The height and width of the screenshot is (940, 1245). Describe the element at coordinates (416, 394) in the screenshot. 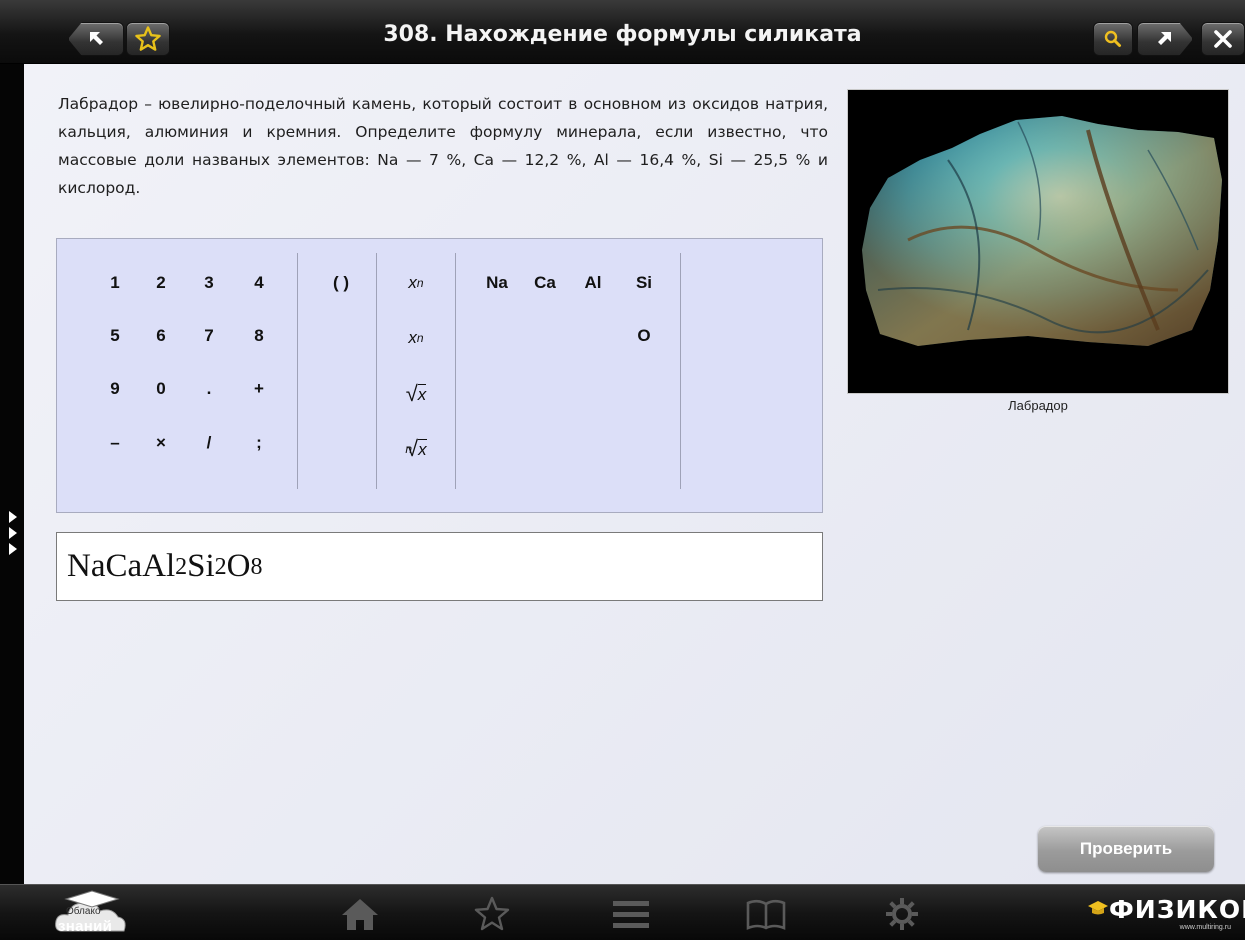

I see `key-sqrt: √ x` at that location.